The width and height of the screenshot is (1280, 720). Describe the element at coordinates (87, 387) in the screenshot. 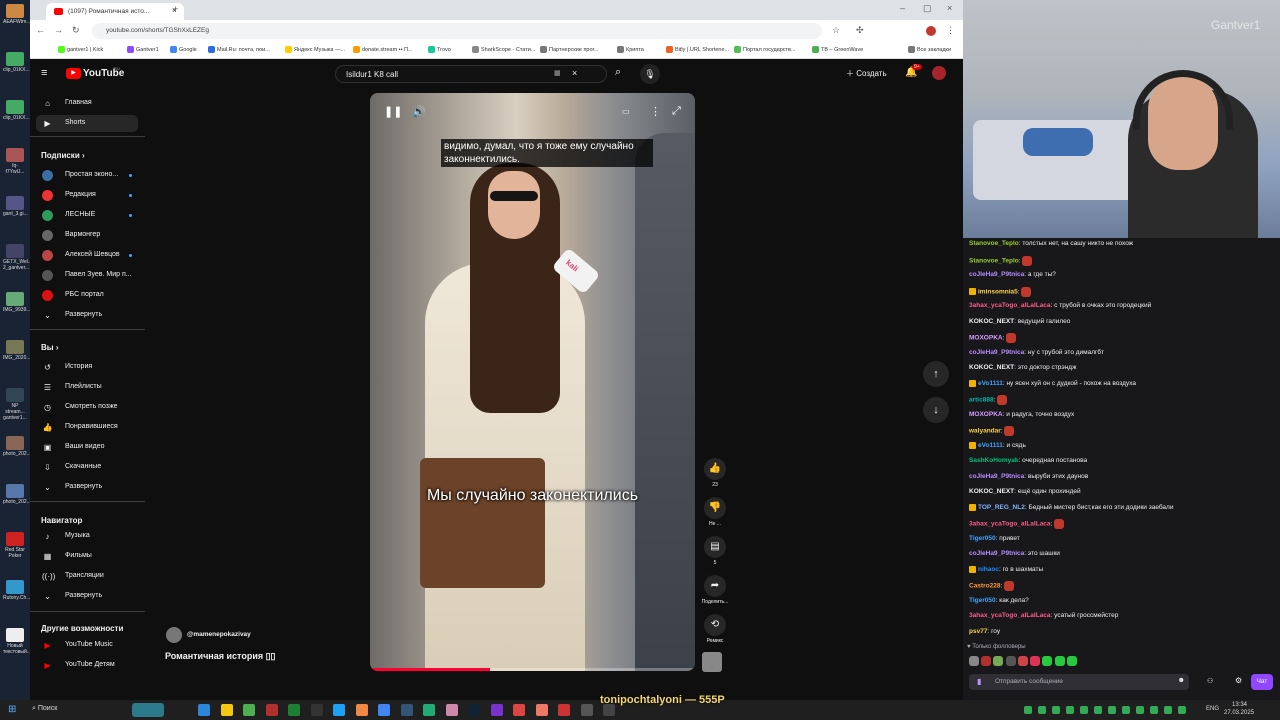

I see `sidebar-item: ☰ Плейлисты` at that location.